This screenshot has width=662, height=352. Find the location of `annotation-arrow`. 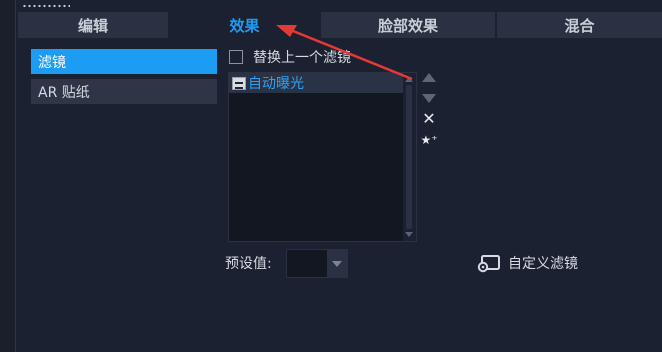

annotation-arrow is located at coordinates (344, 53).